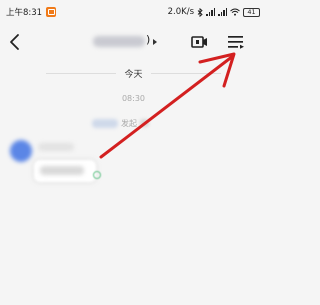 This screenshot has width=320, height=305. I want to click on message-text-blurred, so click(62, 170).